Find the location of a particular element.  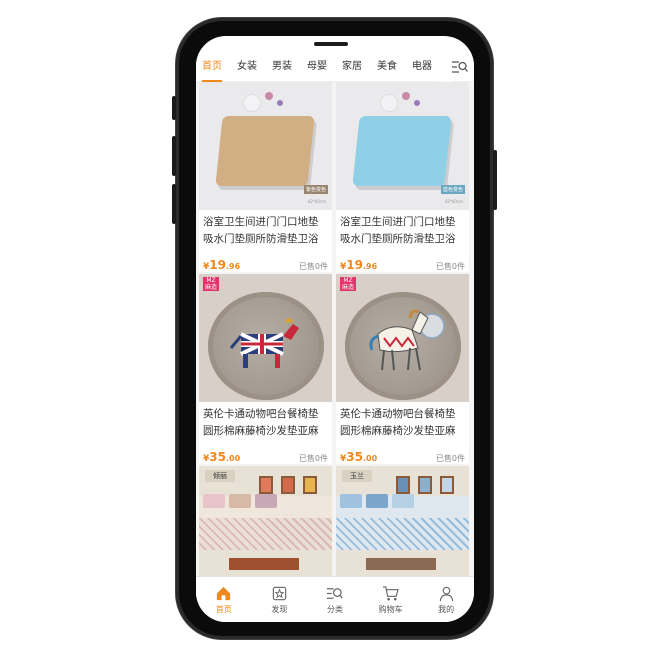

profile-icon is located at coordinates (446, 593).